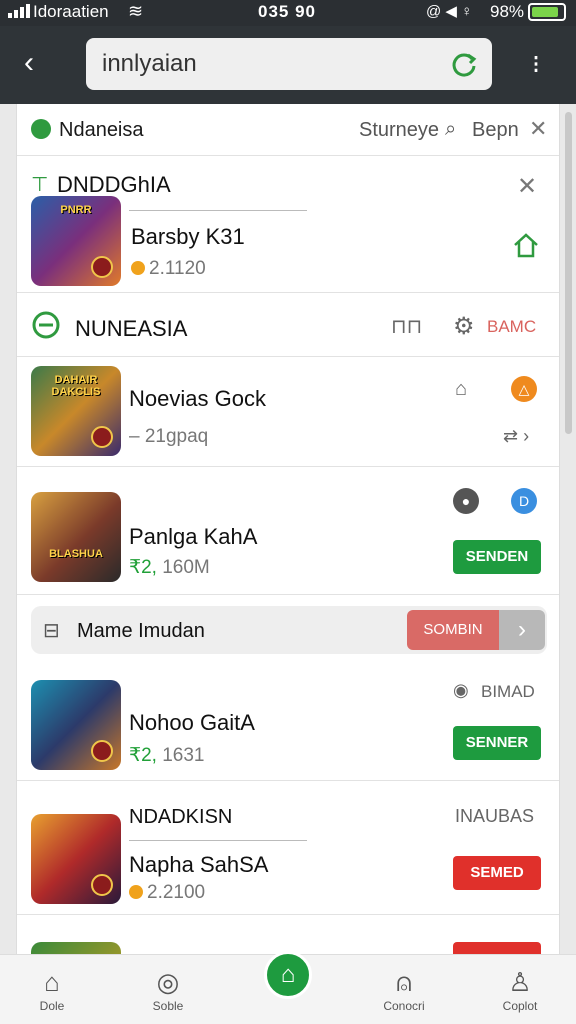 This screenshot has width=576, height=1024. Describe the element at coordinates (168, 1006) in the screenshot. I see `nav-label: Soble` at that location.